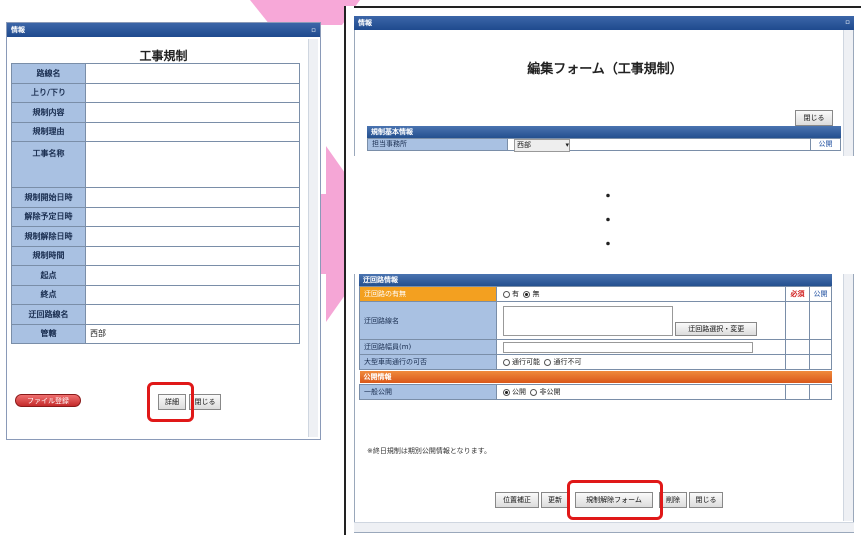  What do you see at coordinates (506, 392) in the screenshot?
I see `radio-public` at bounding box center [506, 392].